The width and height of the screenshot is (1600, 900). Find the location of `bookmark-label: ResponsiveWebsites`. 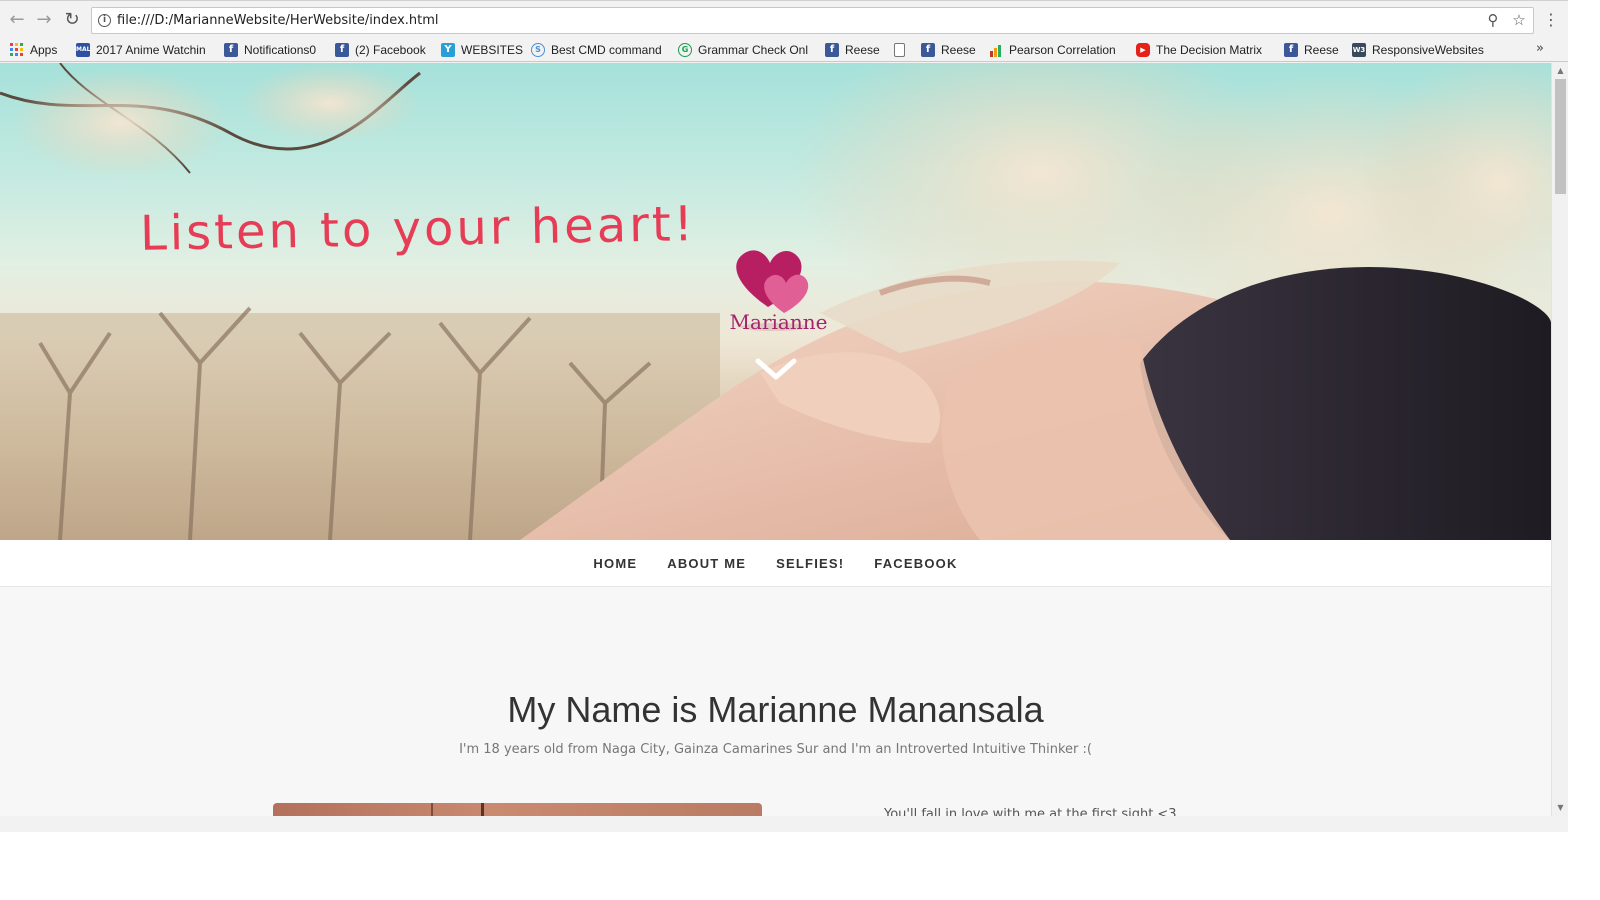

bookmark-label: ResponsiveWebsites is located at coordinates (1428, 50).